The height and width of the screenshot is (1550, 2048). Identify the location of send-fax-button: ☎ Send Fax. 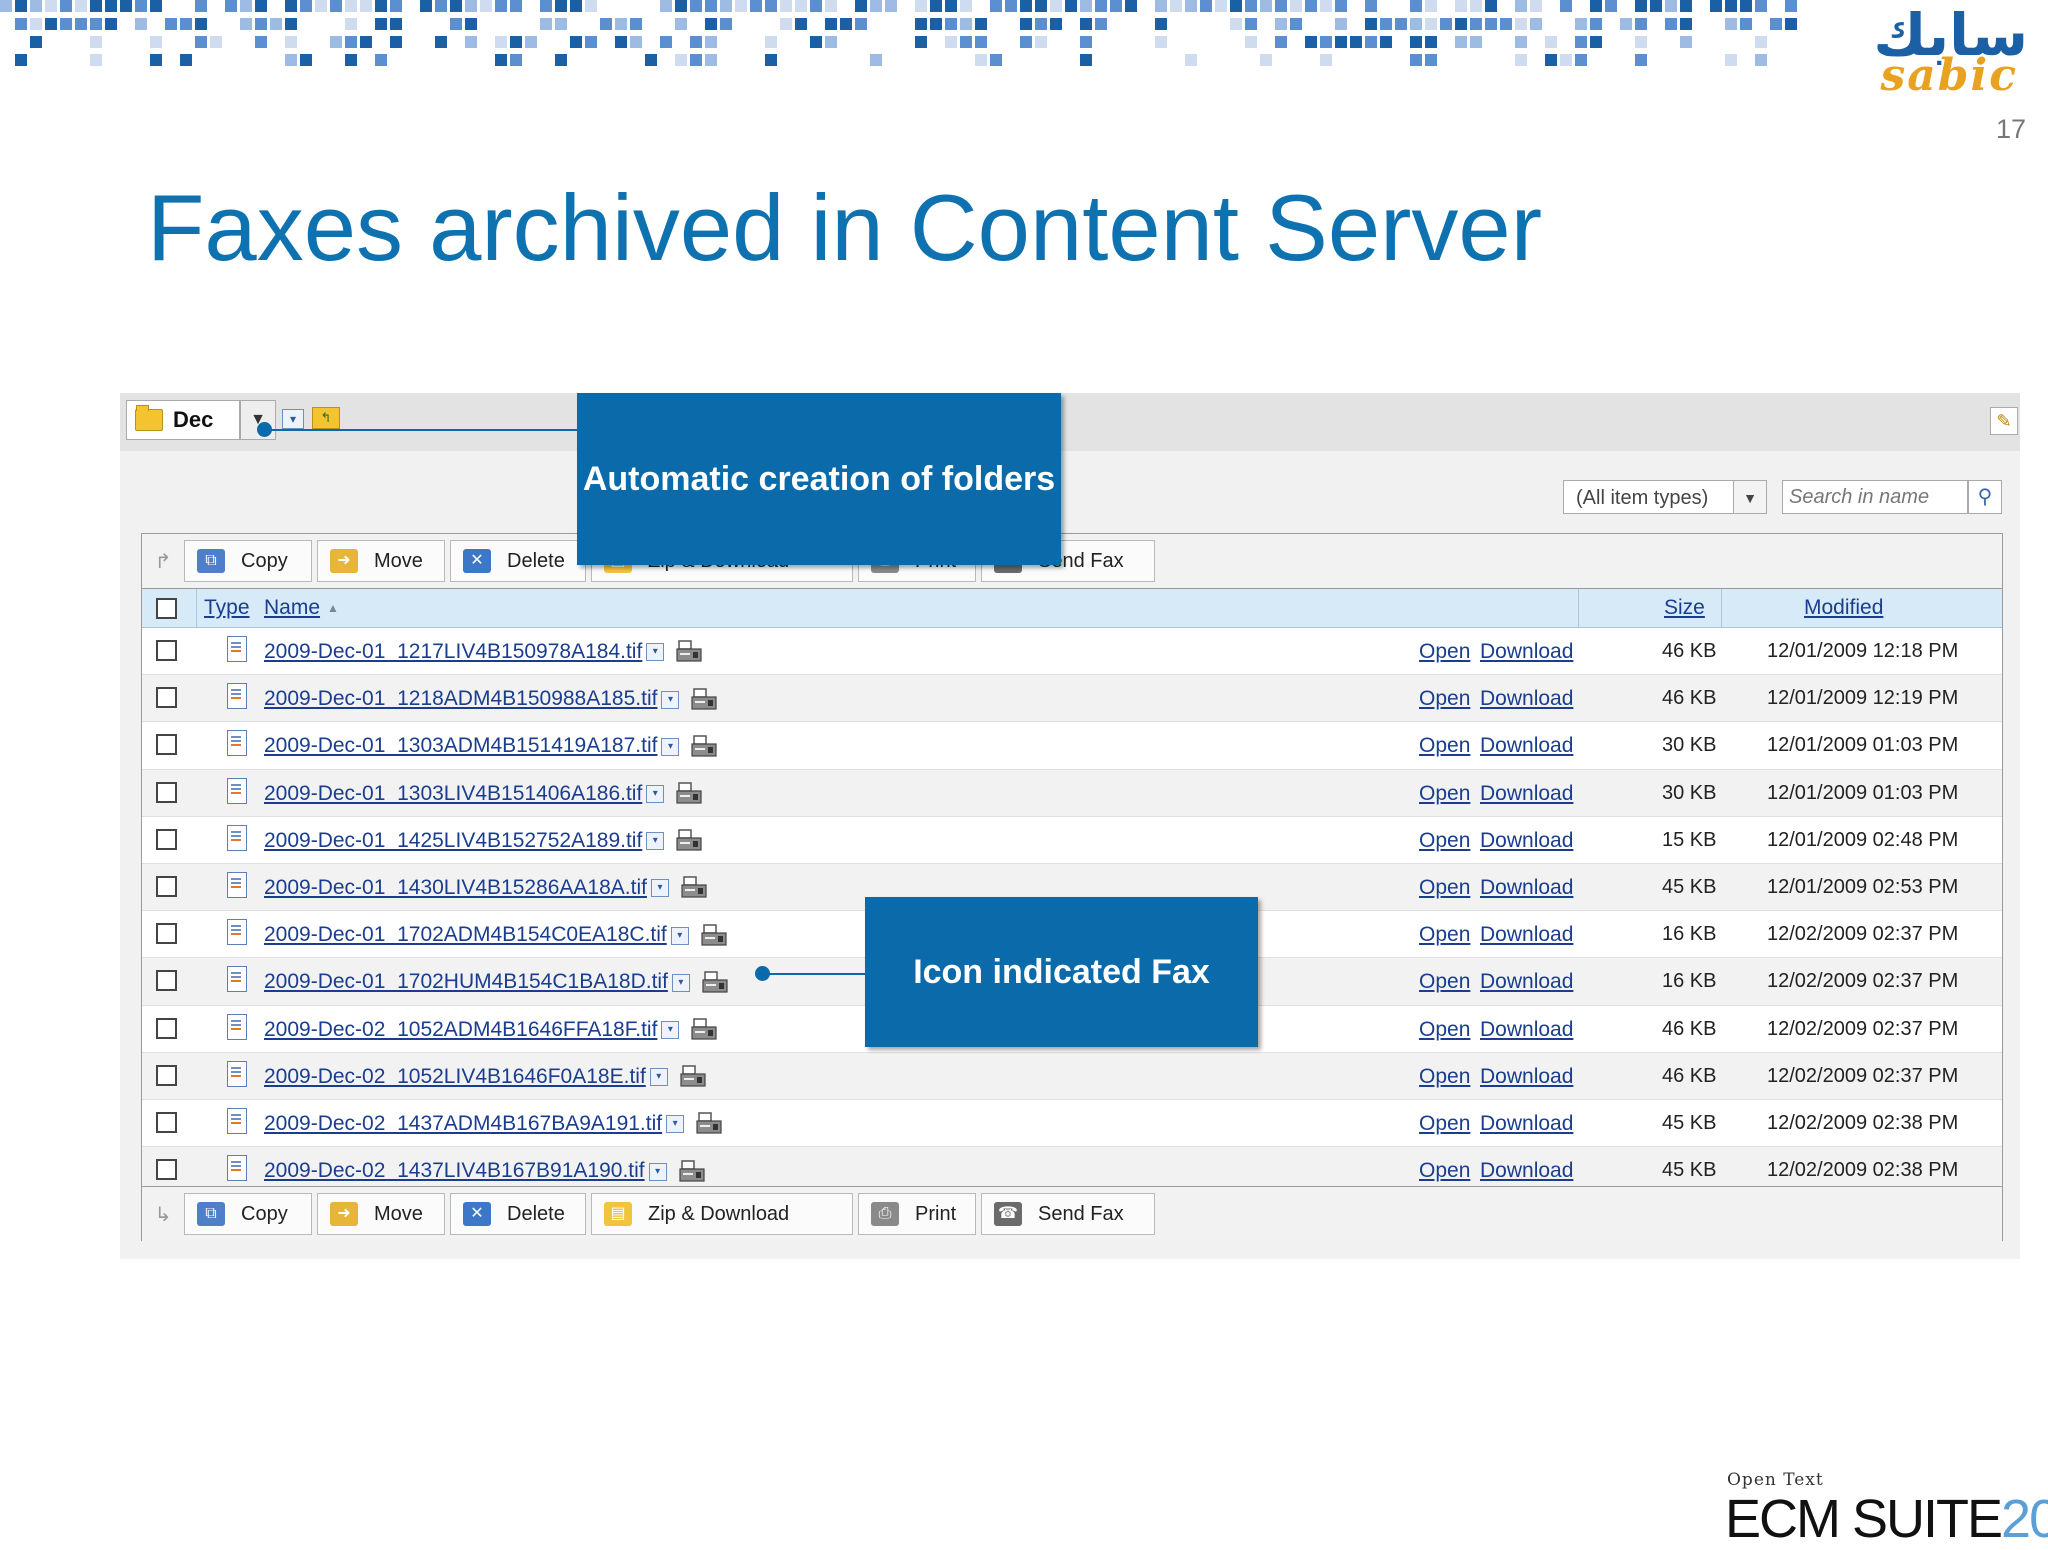
(1068, 1214).